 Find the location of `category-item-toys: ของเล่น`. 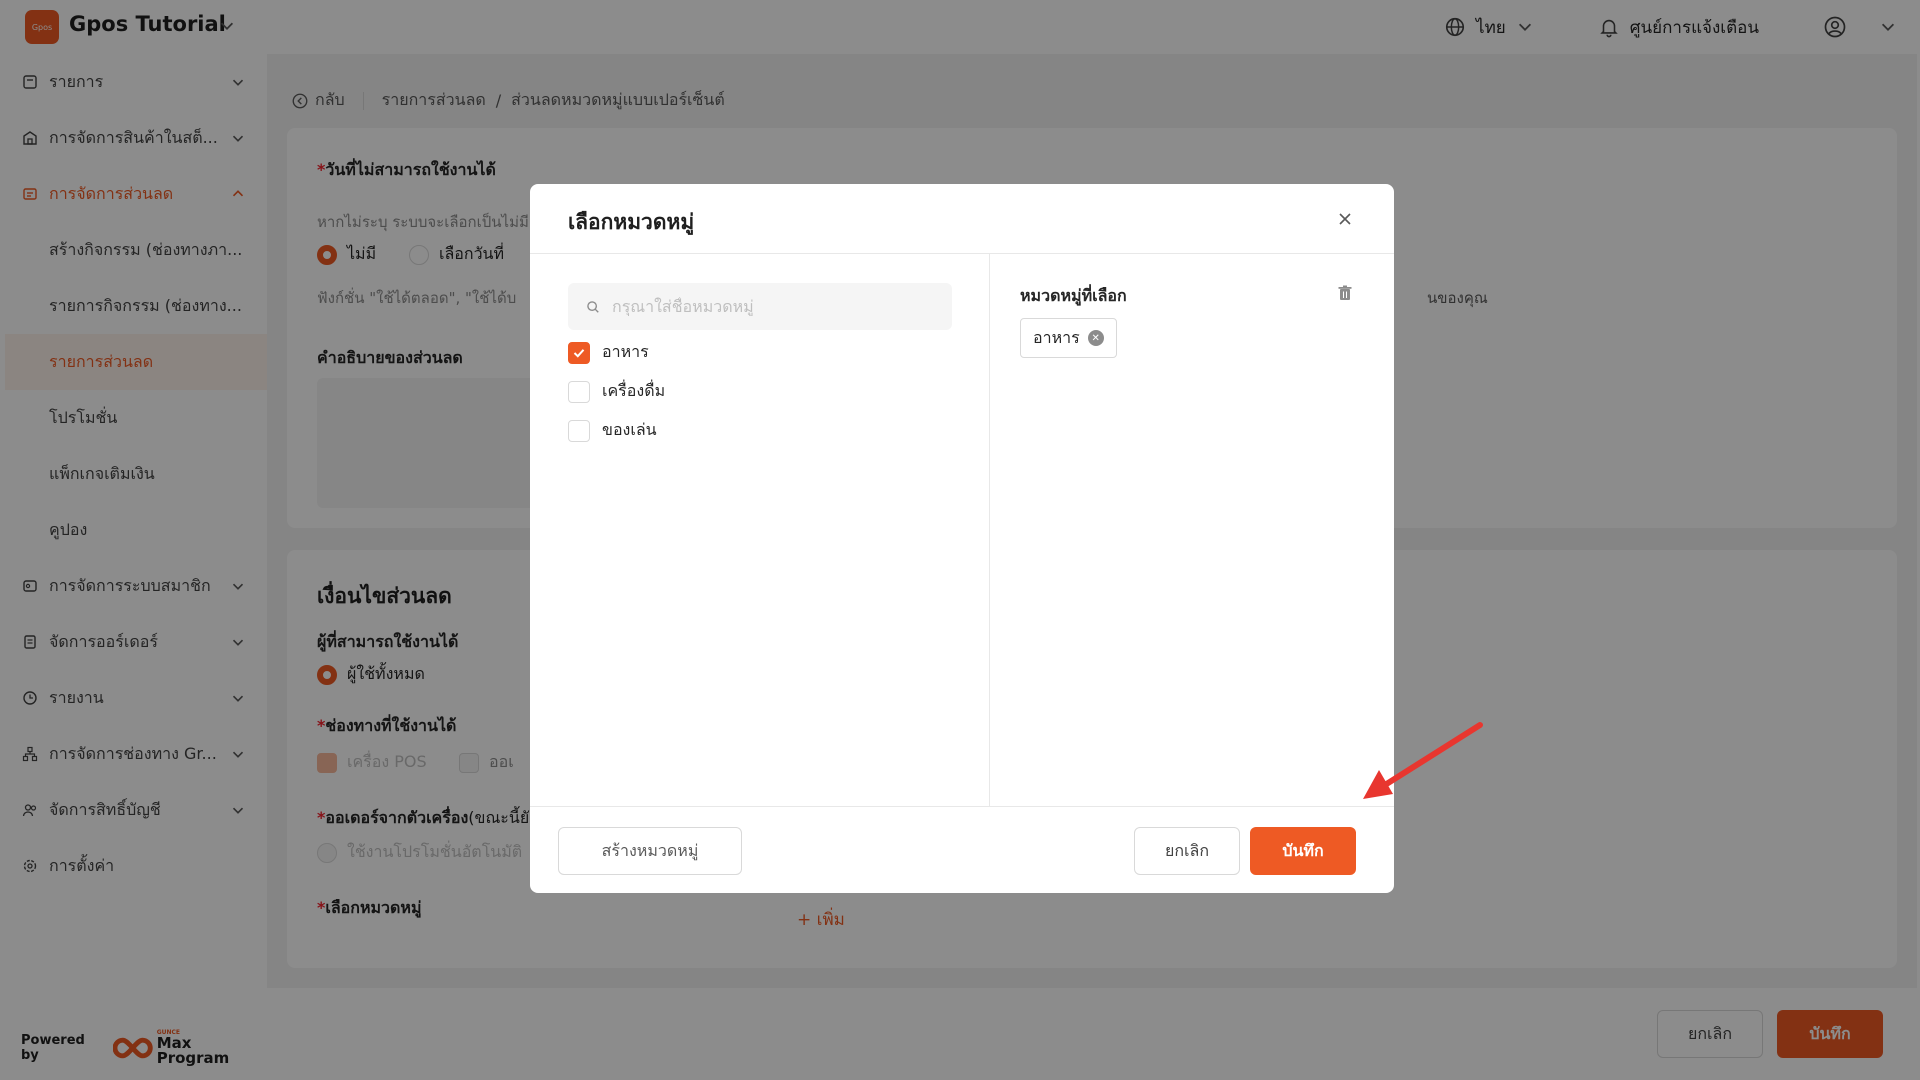

category-item-toys: ของเล่น is located at coordinates (612, 430).